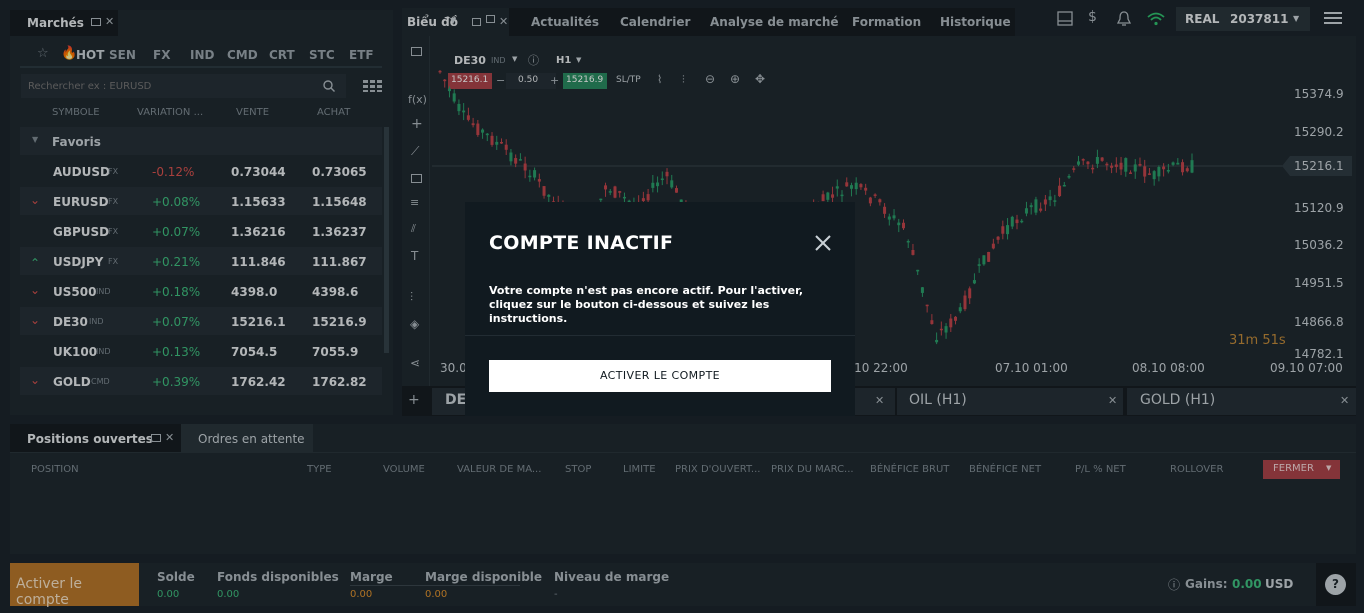  I want to click on modal-title: COMPTE INACTIF, so click(581, 243).